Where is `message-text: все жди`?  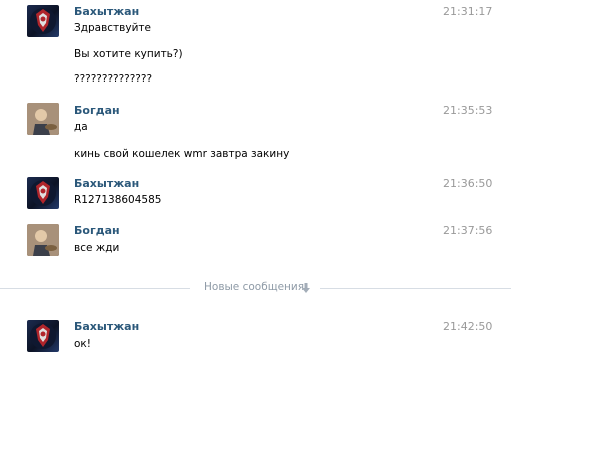 message-text: все жди is located at coordinates (97, 248).